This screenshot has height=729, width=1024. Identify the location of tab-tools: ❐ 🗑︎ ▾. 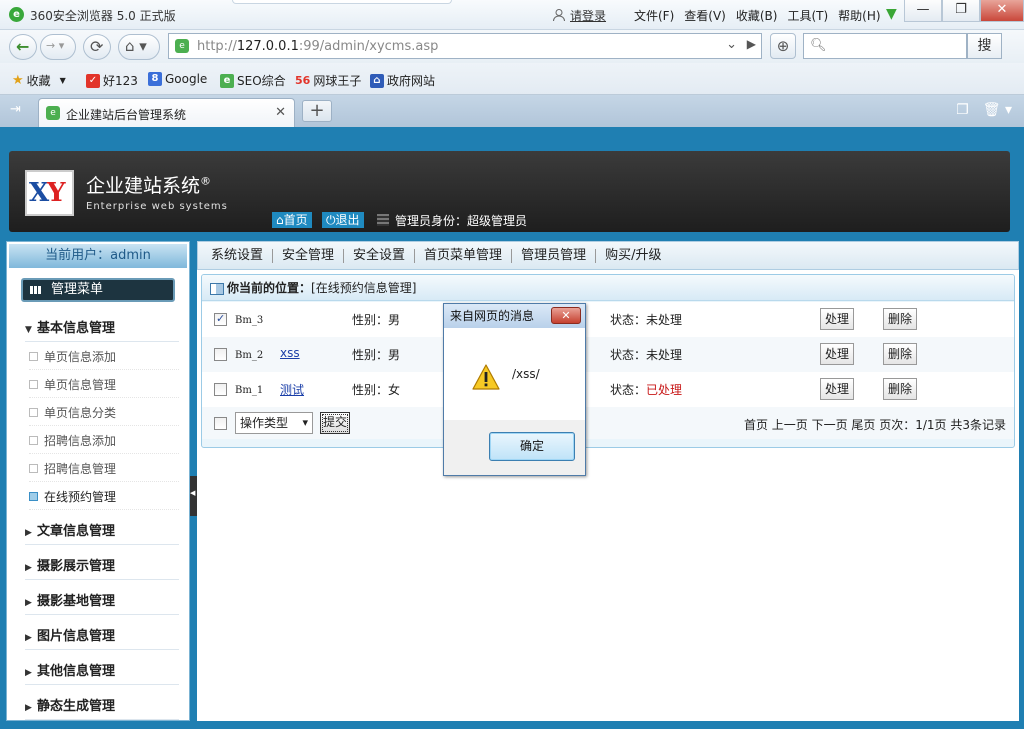
(984, 110).